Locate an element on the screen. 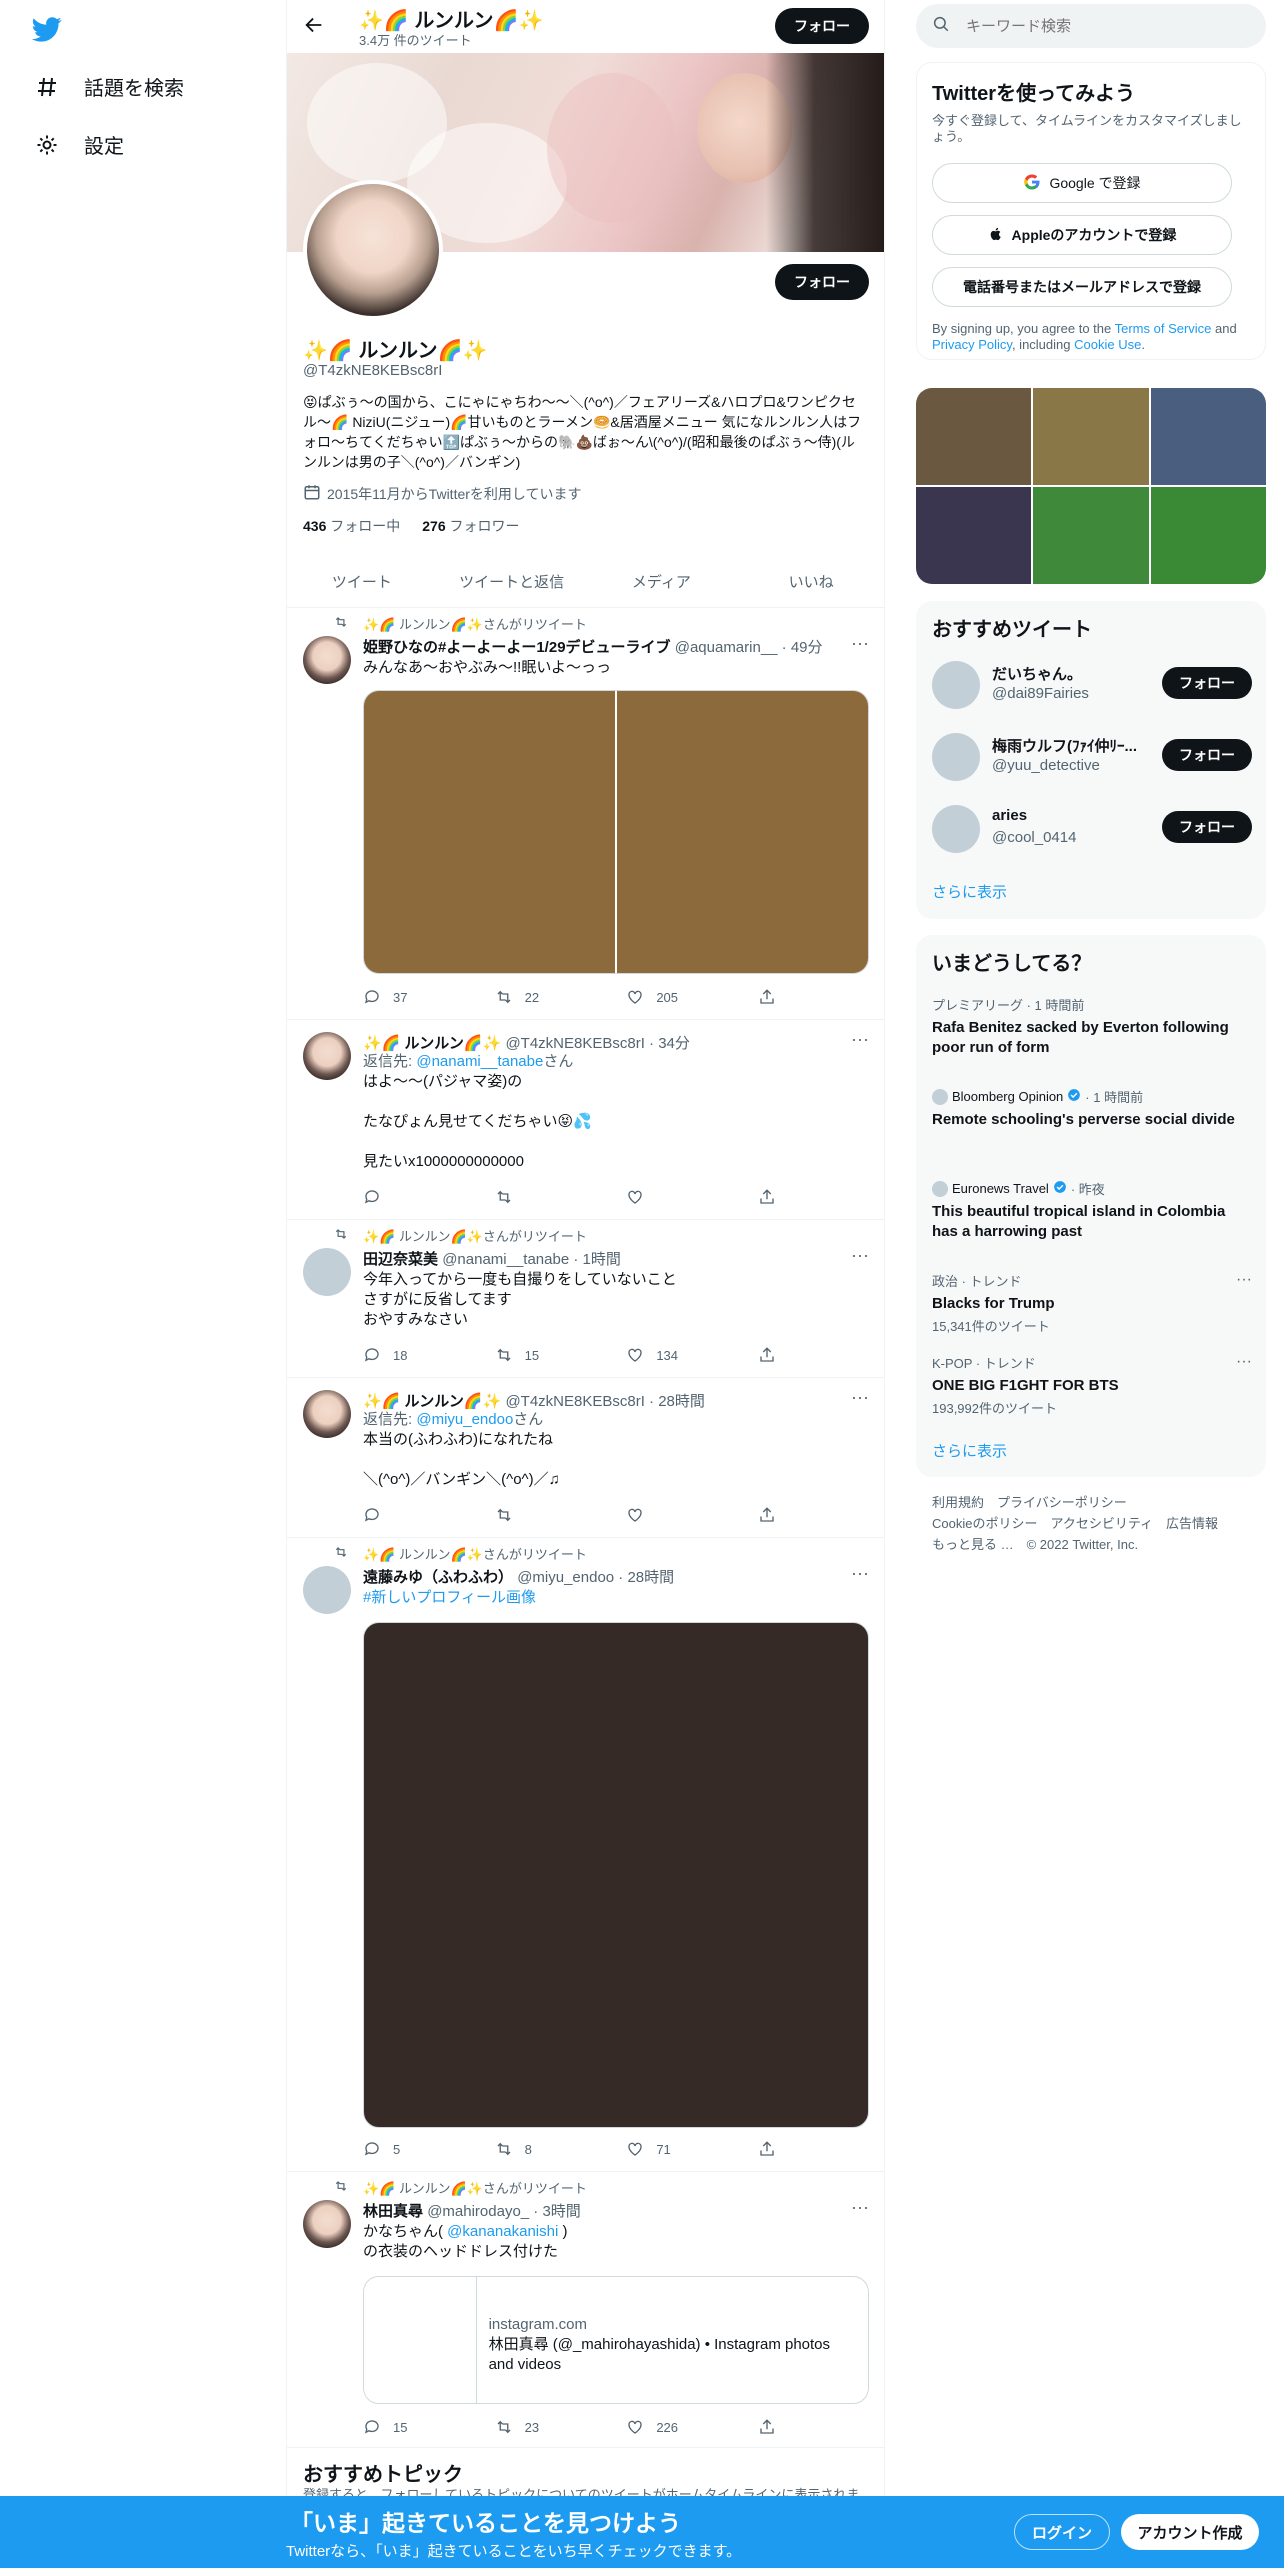  tweet-author-name: 林田真尋 is located at coordinates (393, 2211).